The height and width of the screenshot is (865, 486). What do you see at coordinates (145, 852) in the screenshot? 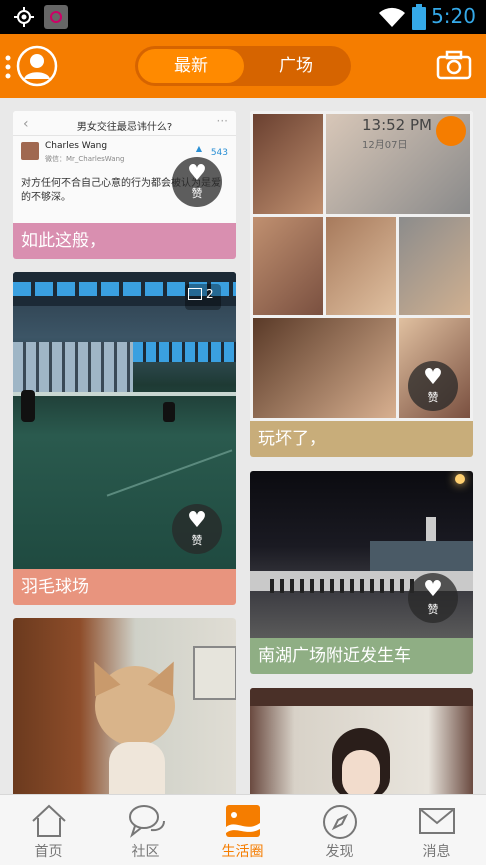
I see `nav-community-label: 社区` at bounding box center [145, 852].